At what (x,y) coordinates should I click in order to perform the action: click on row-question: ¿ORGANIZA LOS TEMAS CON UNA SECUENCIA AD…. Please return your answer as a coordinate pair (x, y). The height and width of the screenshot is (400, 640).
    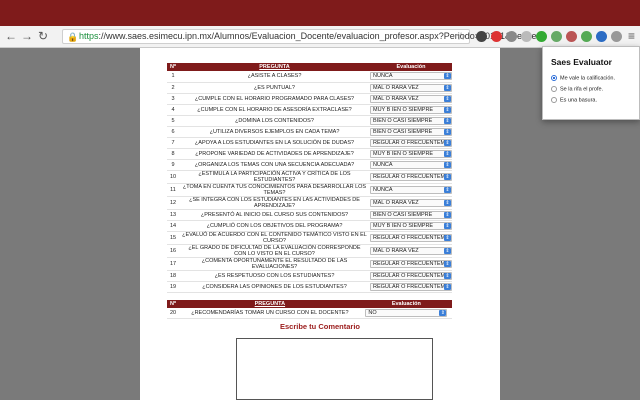
    Looking at the image, I should click on (274, 165).